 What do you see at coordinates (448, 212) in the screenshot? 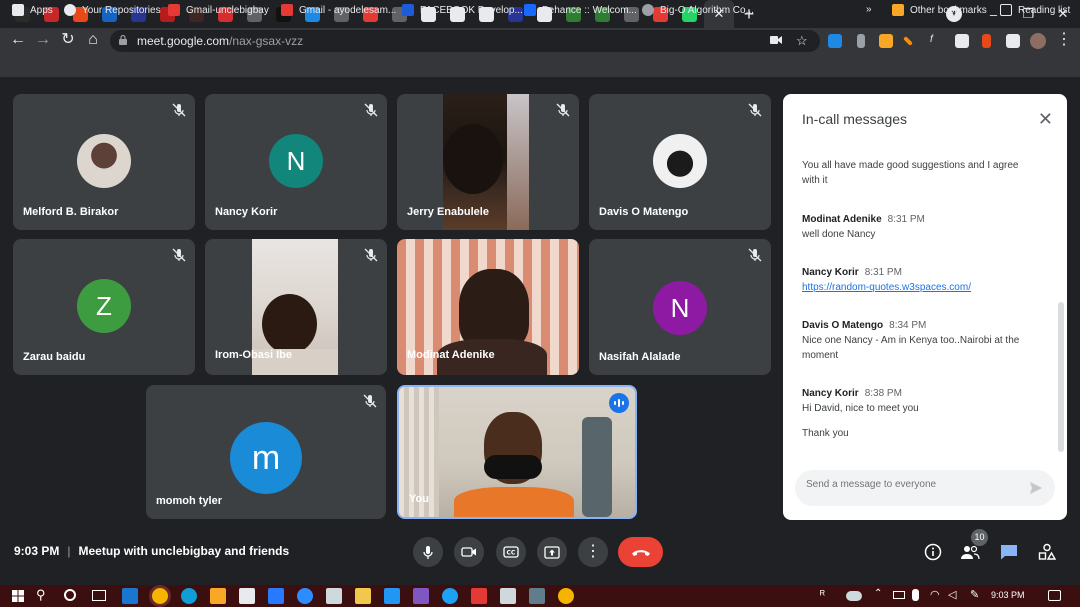
I see `participant-name: Jerry Enabulele` at bounding box center [448, 212].